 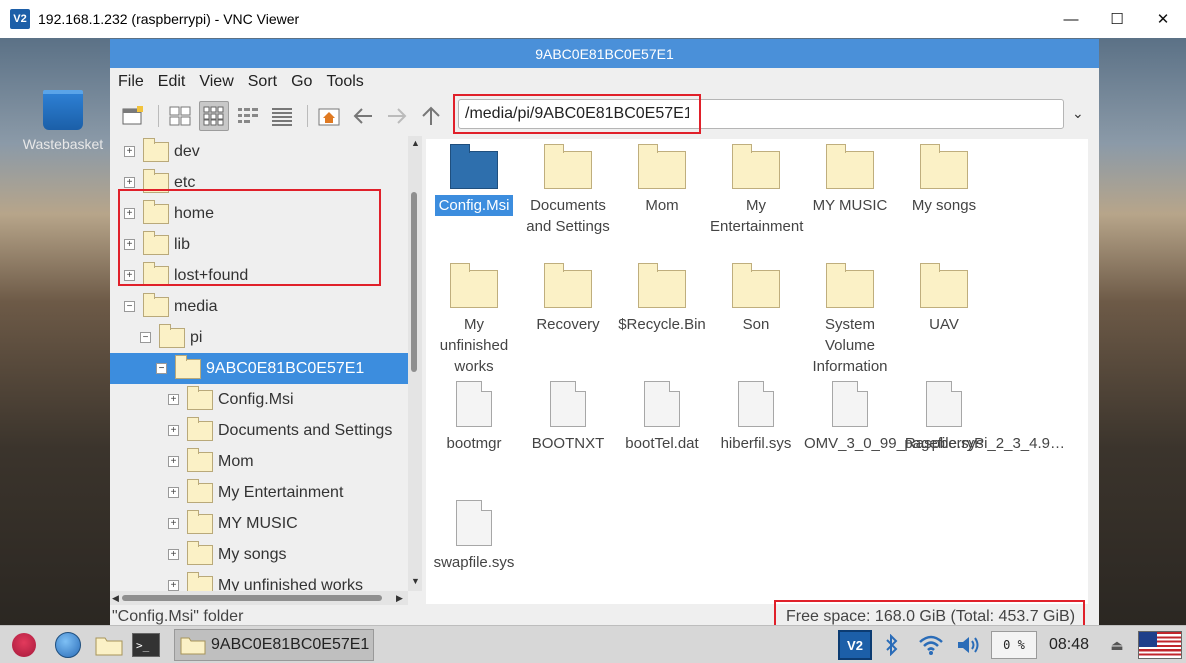 What do you see at coordinates (180, 116) in the screenshot?
I see `icon-view-icon` at bounding box center [180, 116].